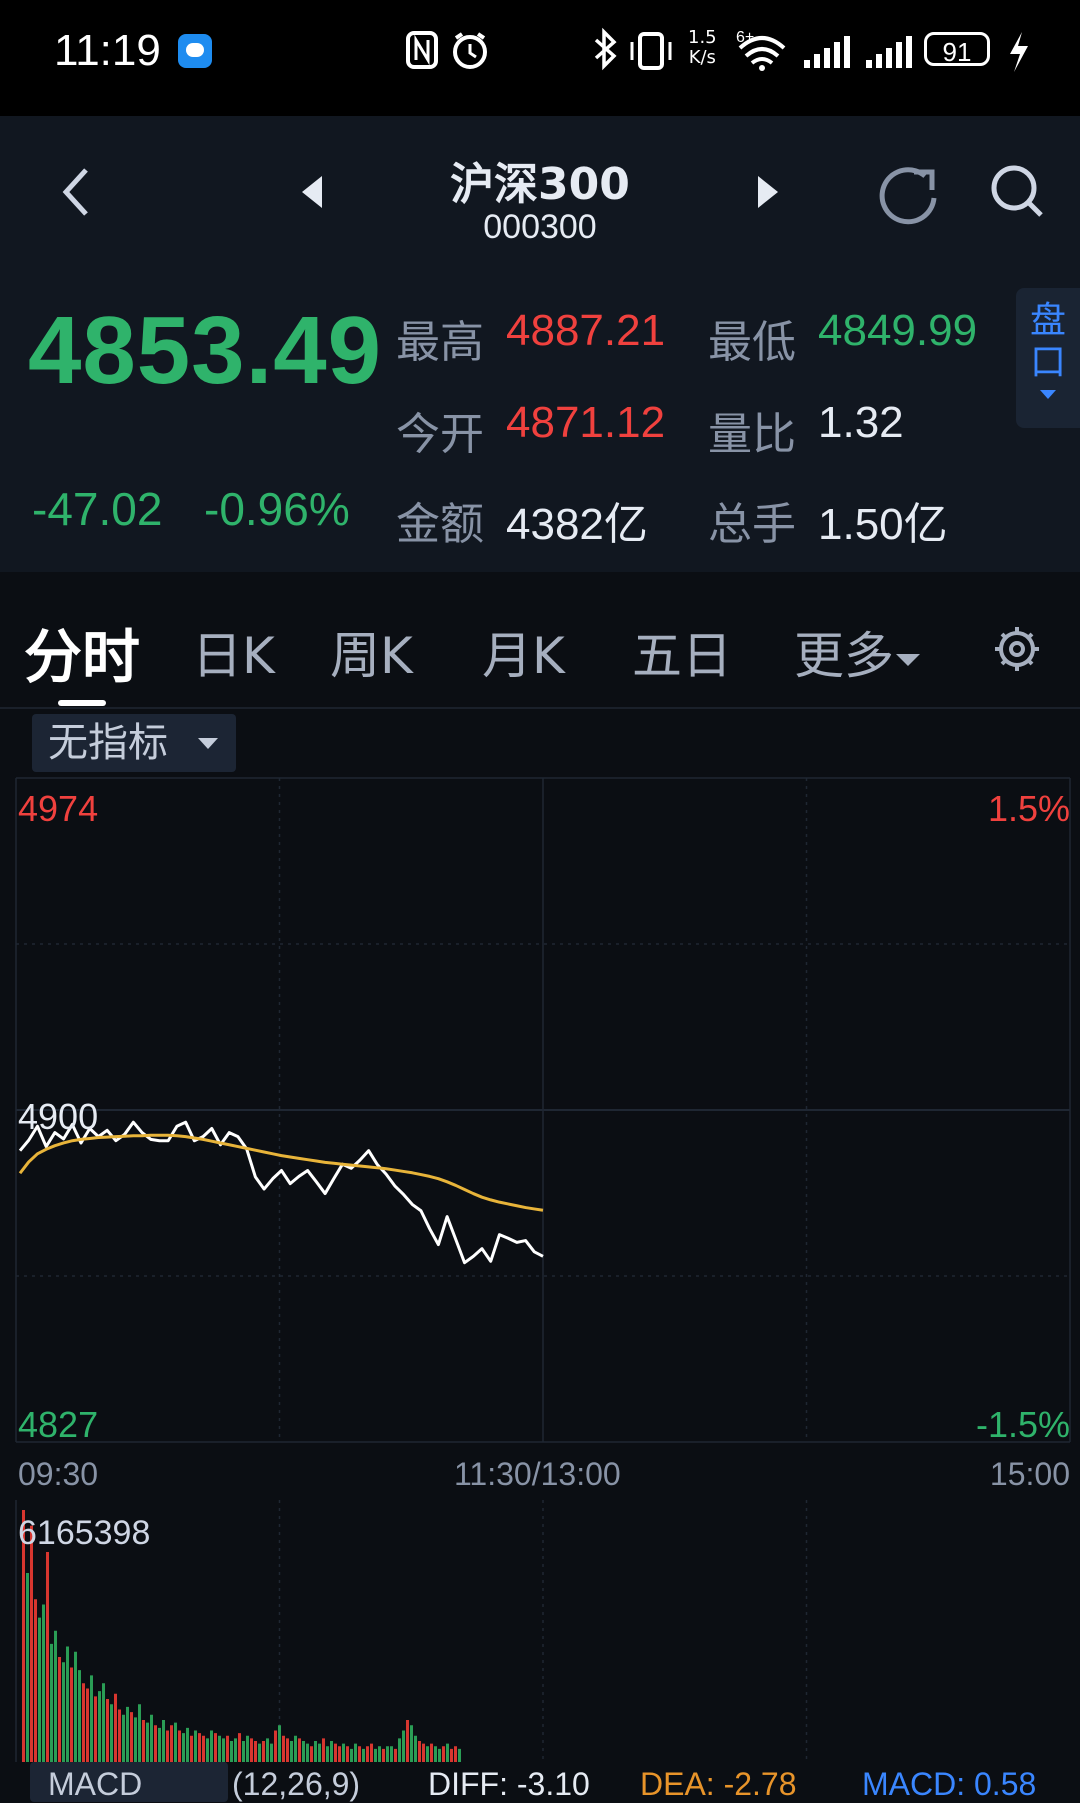 This screenshot has height=1803, width=1080. What do you see at coordinates (58, 808) in the screenshot?
I see `y-axis-max: 4974` at bounding box center [58, 808].